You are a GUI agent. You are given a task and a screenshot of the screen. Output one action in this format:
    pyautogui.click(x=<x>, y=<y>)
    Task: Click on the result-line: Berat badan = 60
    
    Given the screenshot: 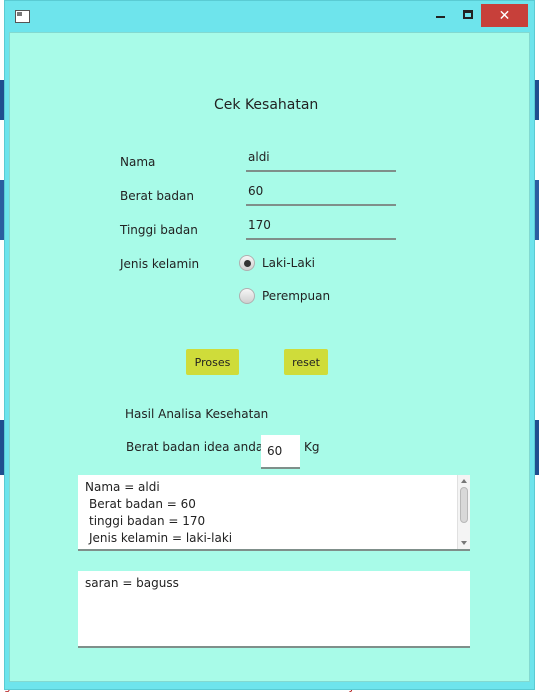 What is the action you would take?
    pyautogui.click(x=142, y=504)
    